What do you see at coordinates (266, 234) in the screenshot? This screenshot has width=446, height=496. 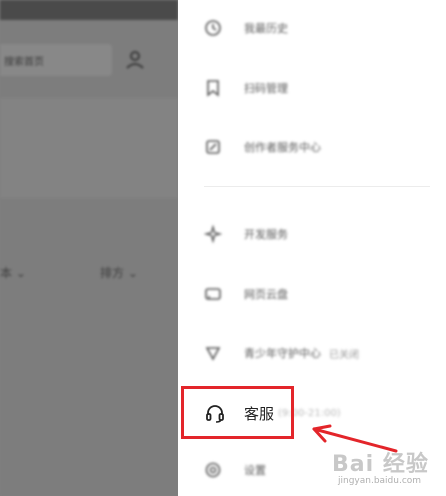 I see `menu-item-label: 开发服务` at bounding box center [266, 234].